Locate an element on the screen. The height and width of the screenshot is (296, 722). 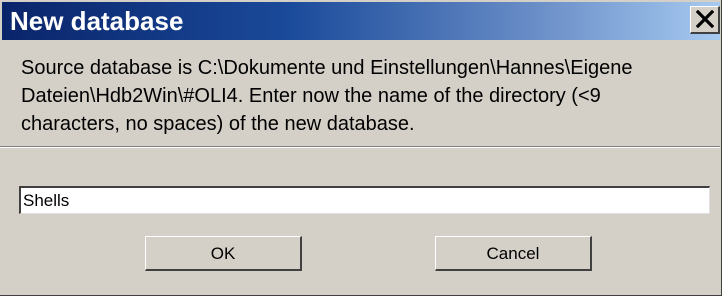
ok-button: OK is located at coordinates (223, 253).